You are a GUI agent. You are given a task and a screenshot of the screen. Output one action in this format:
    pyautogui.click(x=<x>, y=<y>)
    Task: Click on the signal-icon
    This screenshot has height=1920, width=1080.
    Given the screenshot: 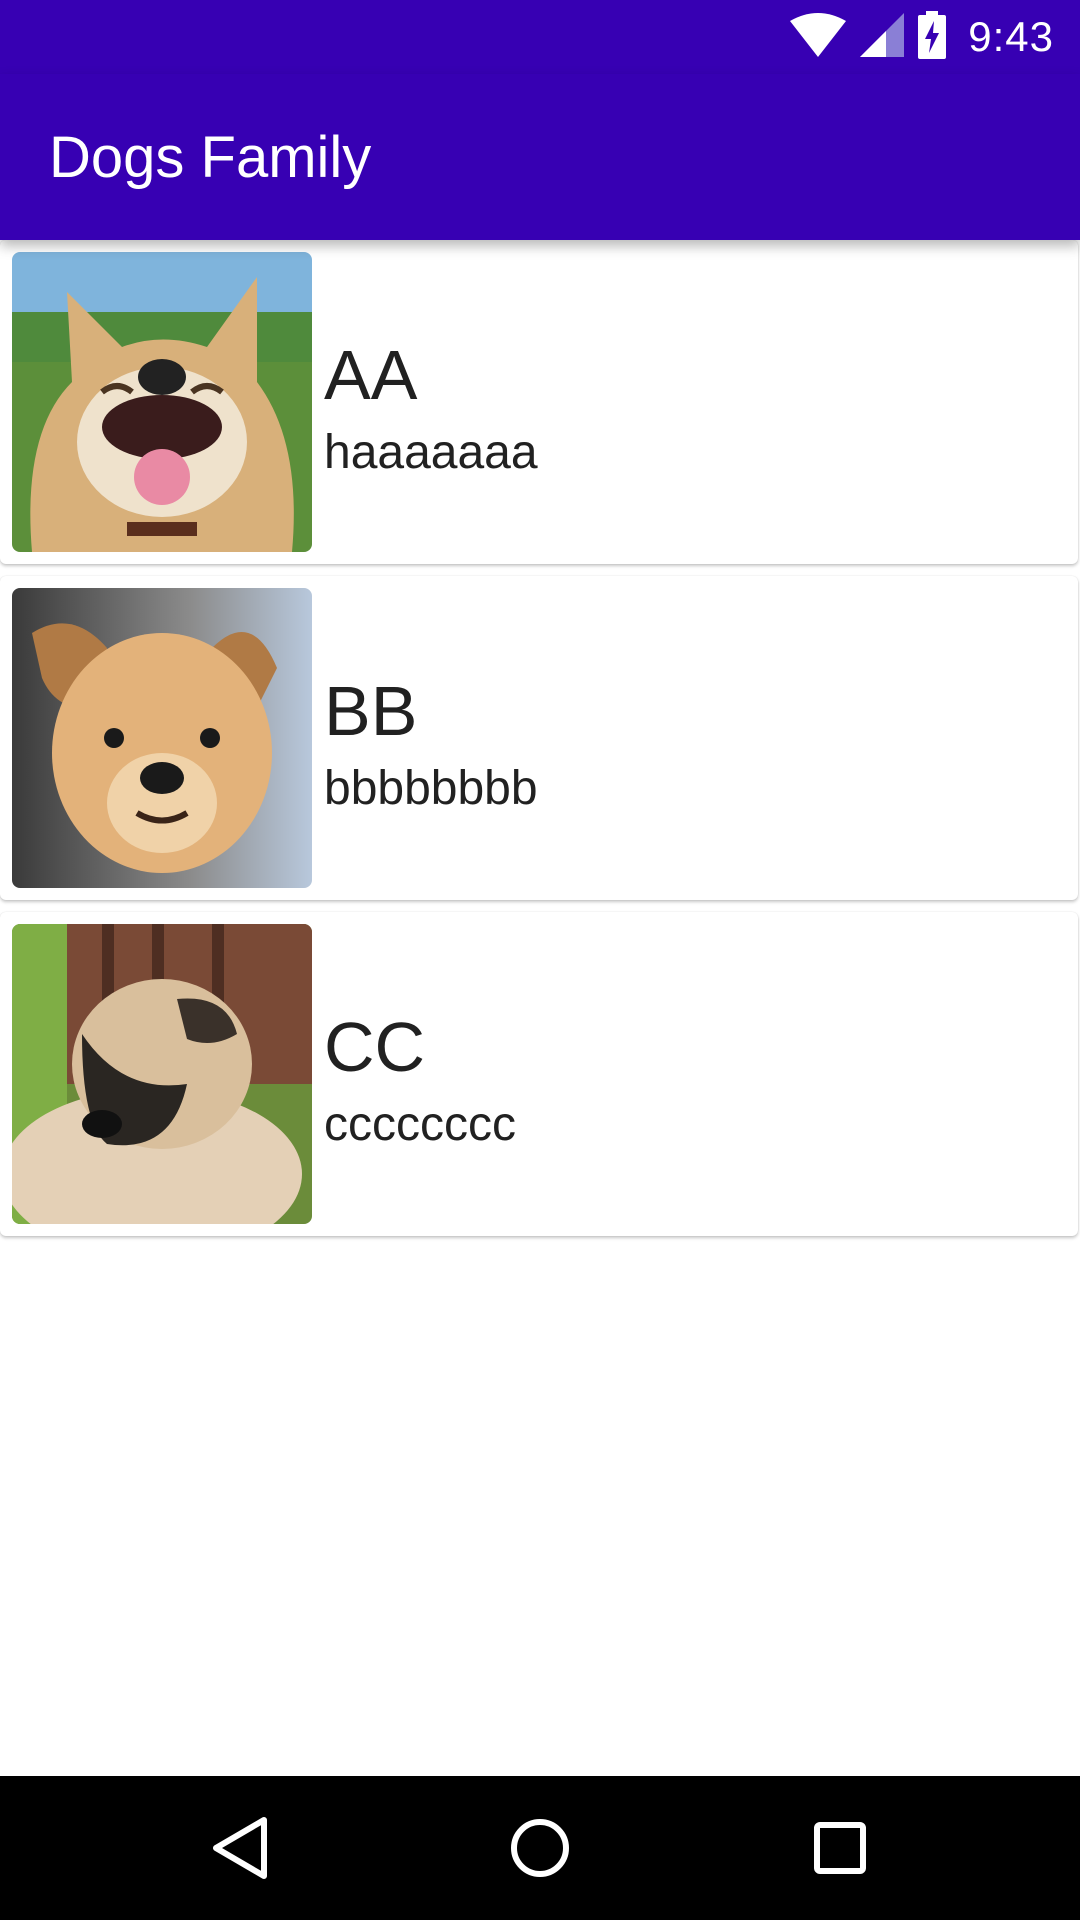 What is the action you would take?
    pyautogui.click(x=882, y=37)
    